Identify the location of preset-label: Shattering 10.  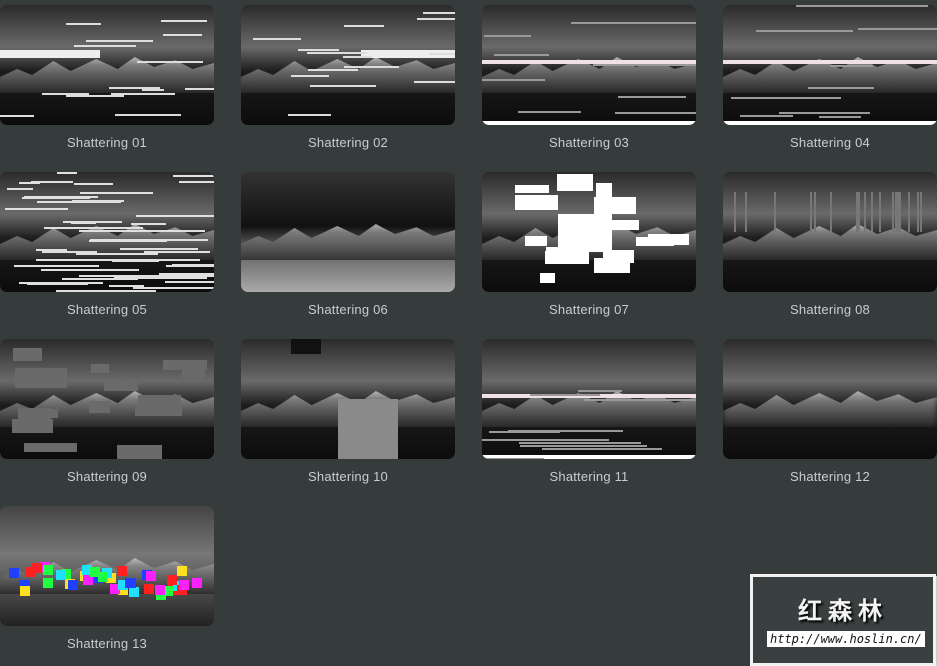
(348, 476).